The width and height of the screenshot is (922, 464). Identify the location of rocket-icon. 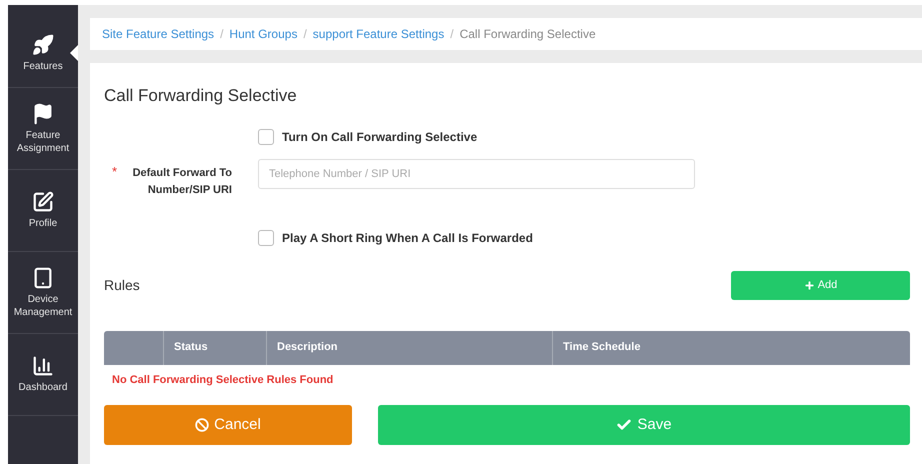
(43, 45).